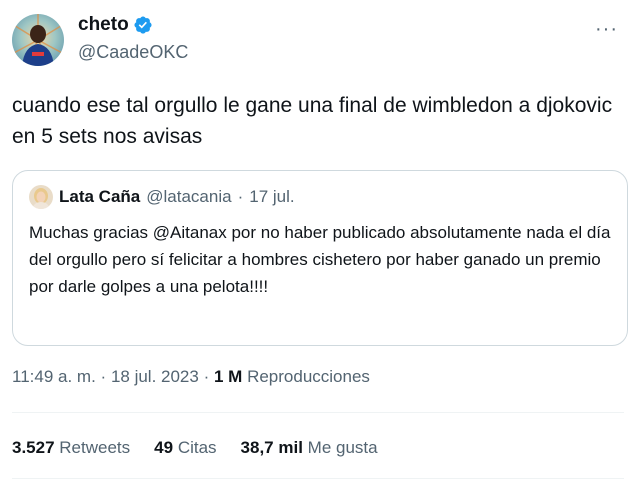  Describe the element at coordinates (133, 52) in the screenshot. I see `author-handle: @CaadeOKC` at that location.